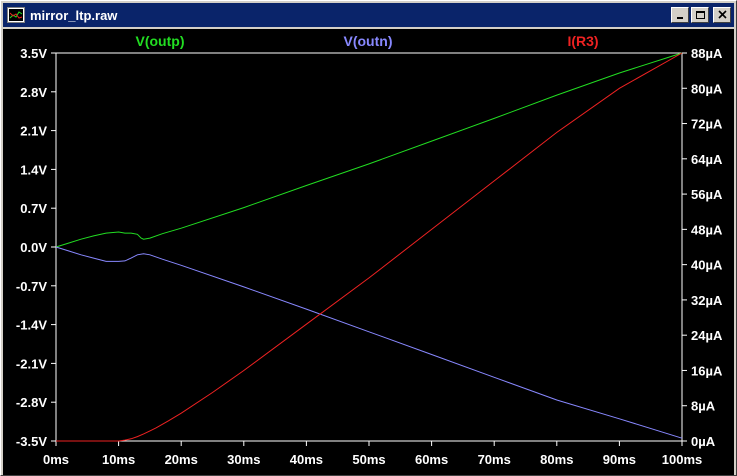 The height and width of the screenshot is (476, 737). I want to click on y-left-tick-label: 0.7V, so click(33, 208).